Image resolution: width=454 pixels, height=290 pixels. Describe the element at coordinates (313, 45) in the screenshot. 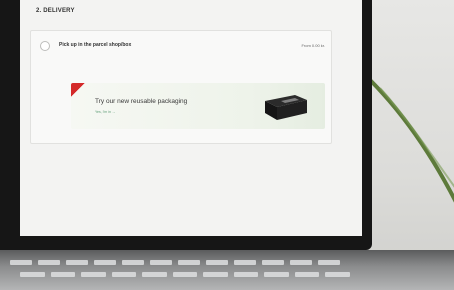

I see `delivery-option-price: From 0.00 kr.` at that location.